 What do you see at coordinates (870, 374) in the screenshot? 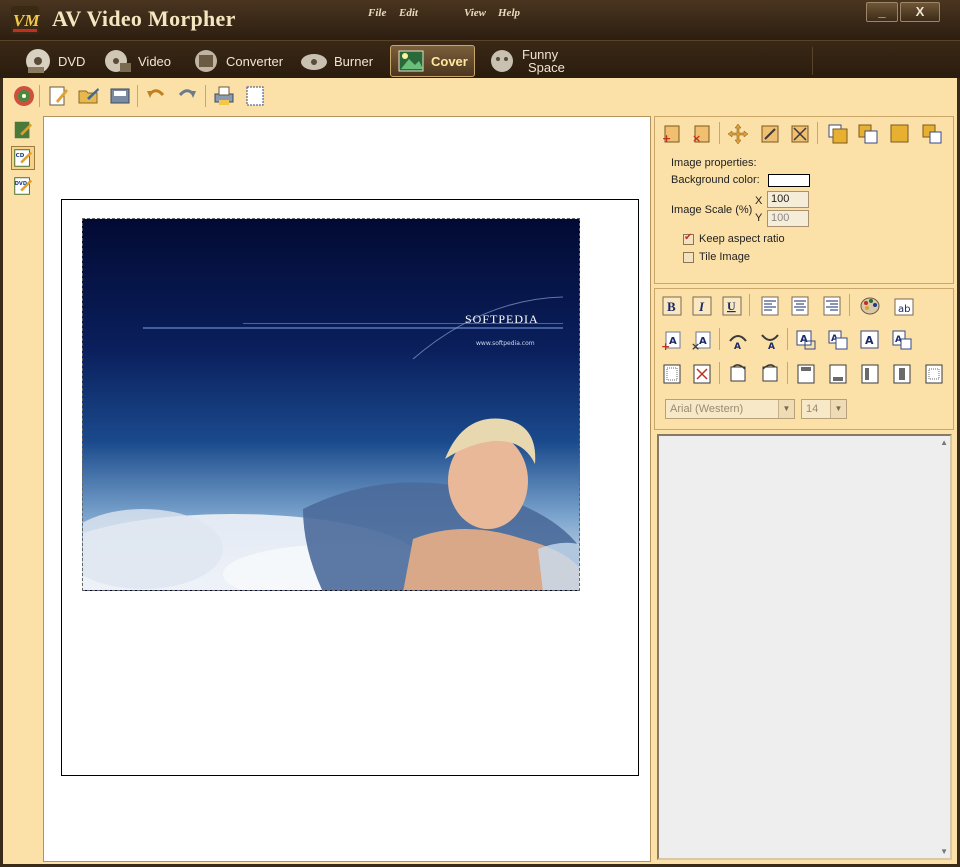
I see `align-side-icon` at bounding box center [870, 374].